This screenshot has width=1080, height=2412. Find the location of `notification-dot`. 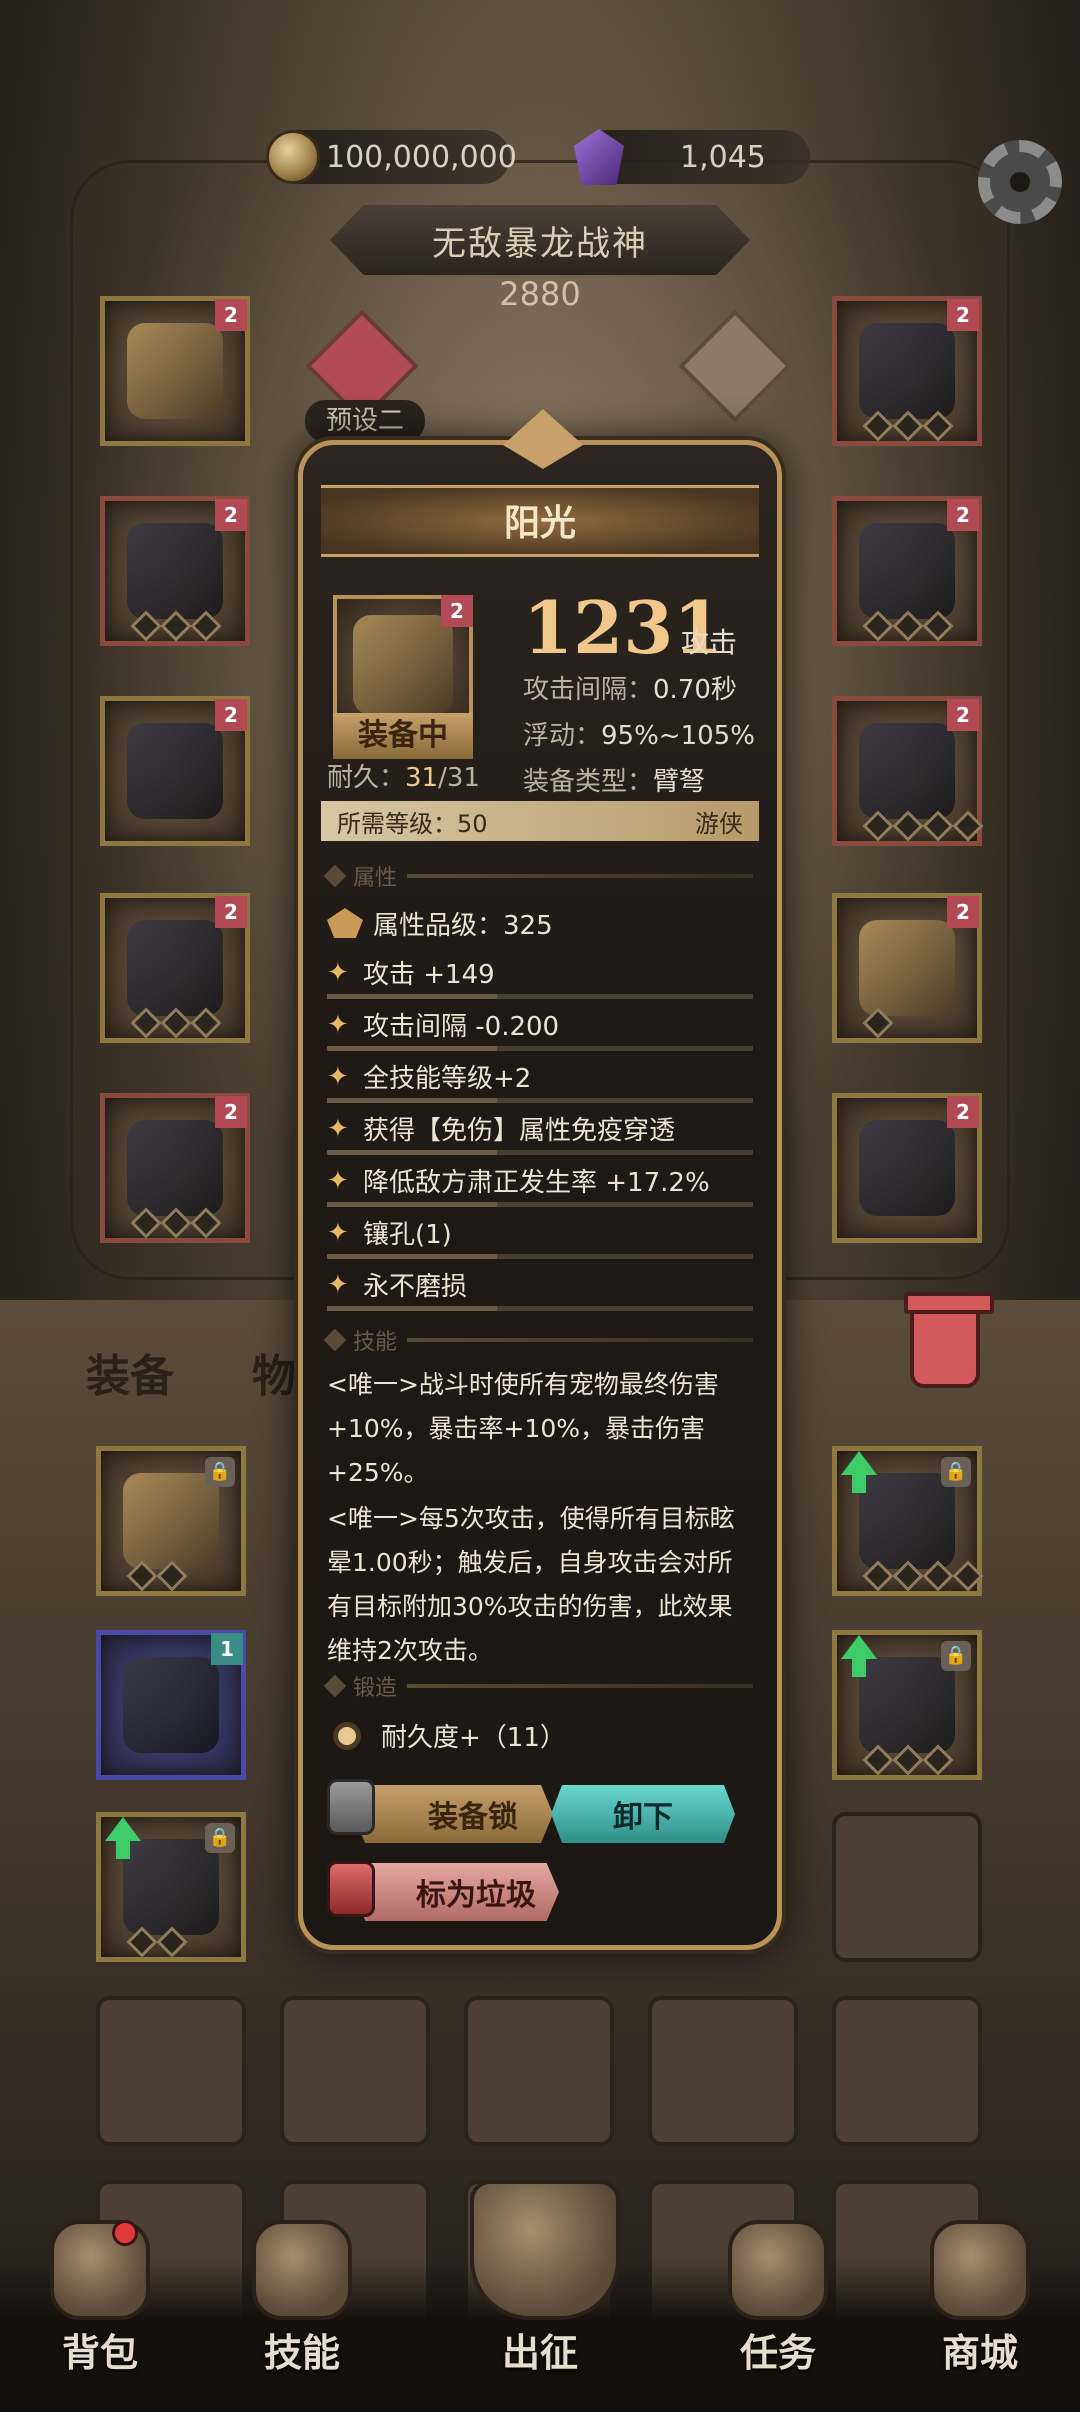

notification-dot is located at coordinates (125, 2233).